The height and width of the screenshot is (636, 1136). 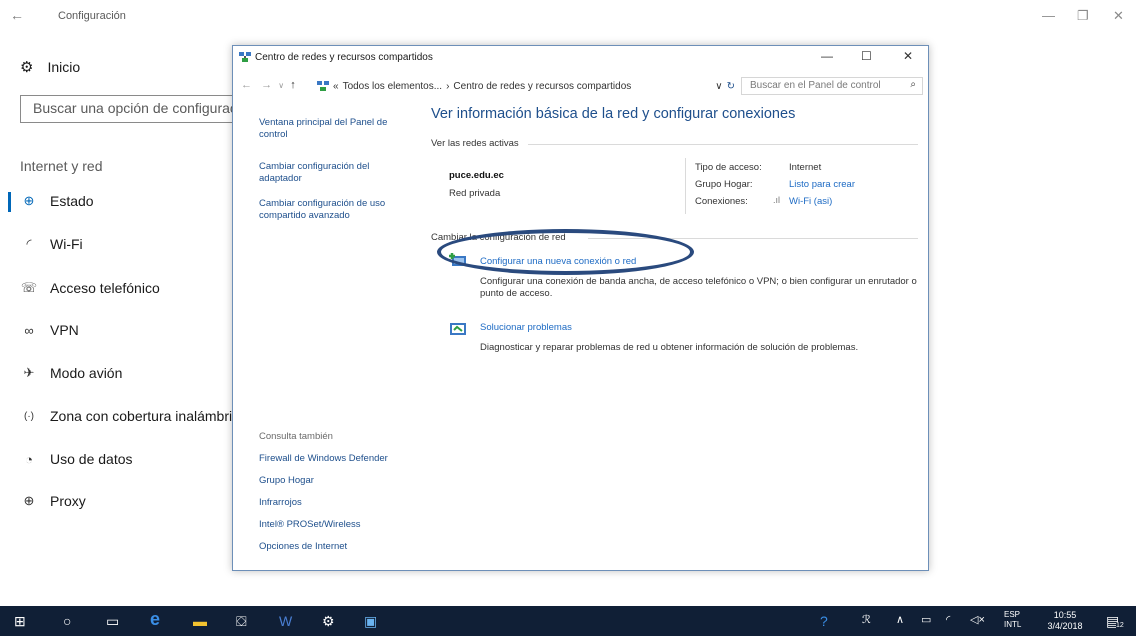 What do you see at coordinates (542, 86) in the screenshot?
I see `breadcrumb-item-current: Centro de redes y recursos compartidos` at bounding box center [542, 86].